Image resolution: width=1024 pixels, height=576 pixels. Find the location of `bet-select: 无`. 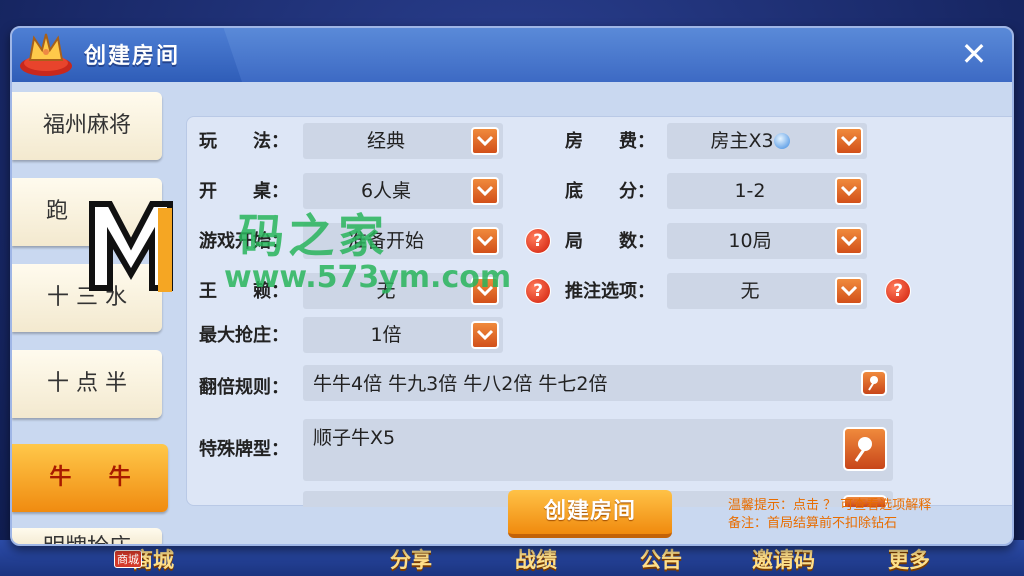

bet-select: 无 is located at coordinates (767, 291).